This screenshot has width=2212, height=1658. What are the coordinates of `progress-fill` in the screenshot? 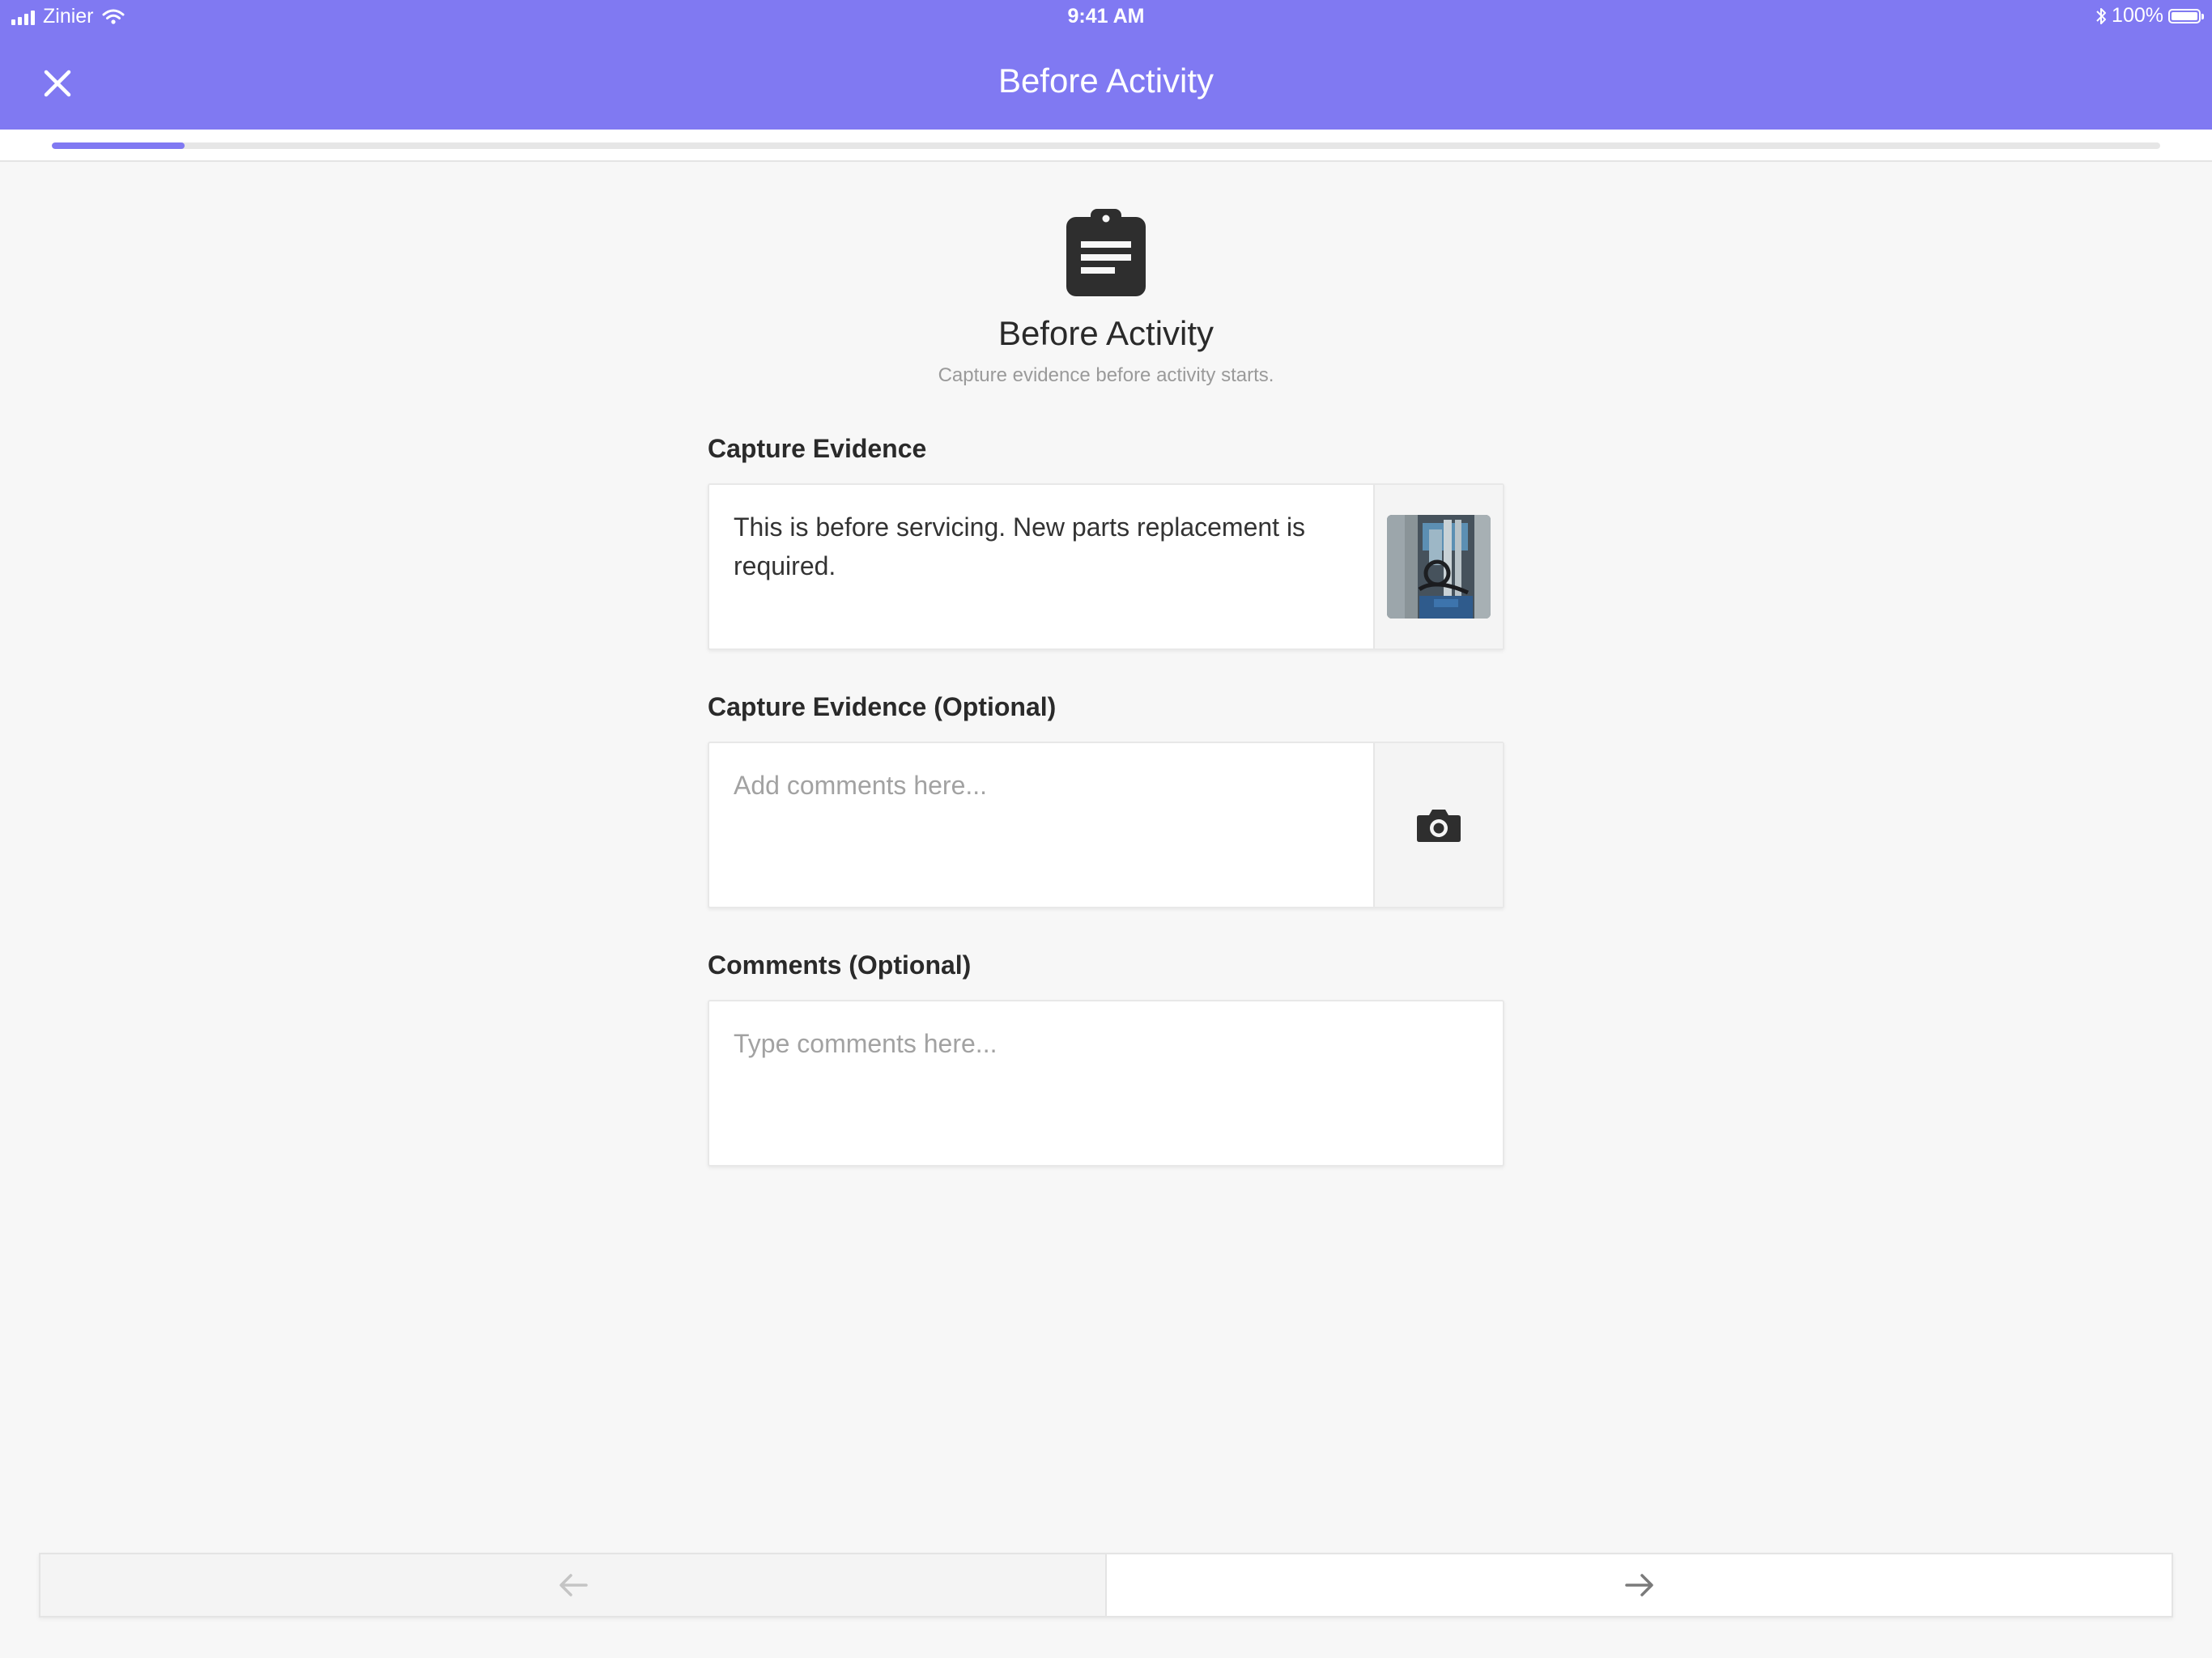 It's located at (119, 145).